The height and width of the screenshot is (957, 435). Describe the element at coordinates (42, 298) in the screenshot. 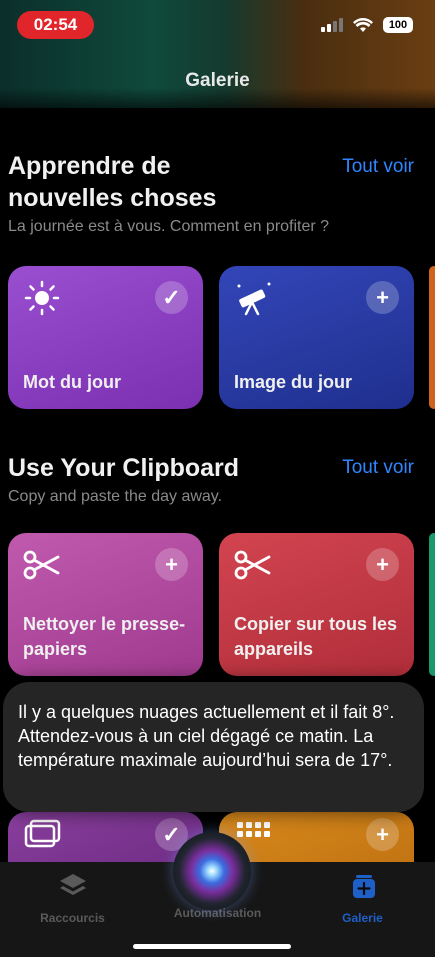

I see `sun-icon` at that location.